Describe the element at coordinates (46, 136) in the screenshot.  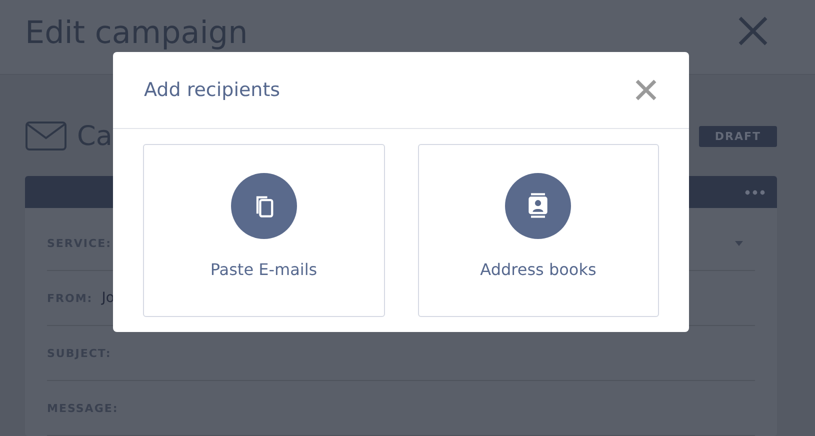
I see `envelope-icon` at that location.